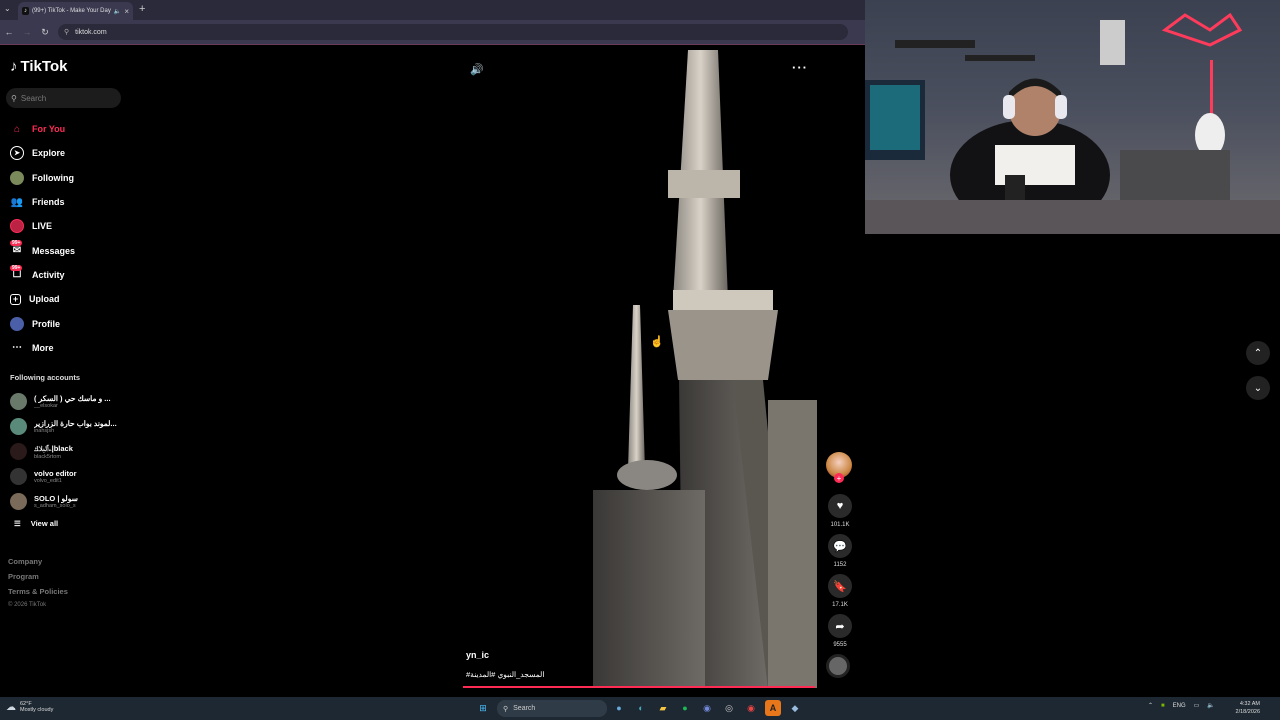 The image size is (1280, 720). What do you see at coordinates (27, 605) in the screenshot?
I see `copyright-text: © 2026 TikTok` at bounding box center [27, 605].